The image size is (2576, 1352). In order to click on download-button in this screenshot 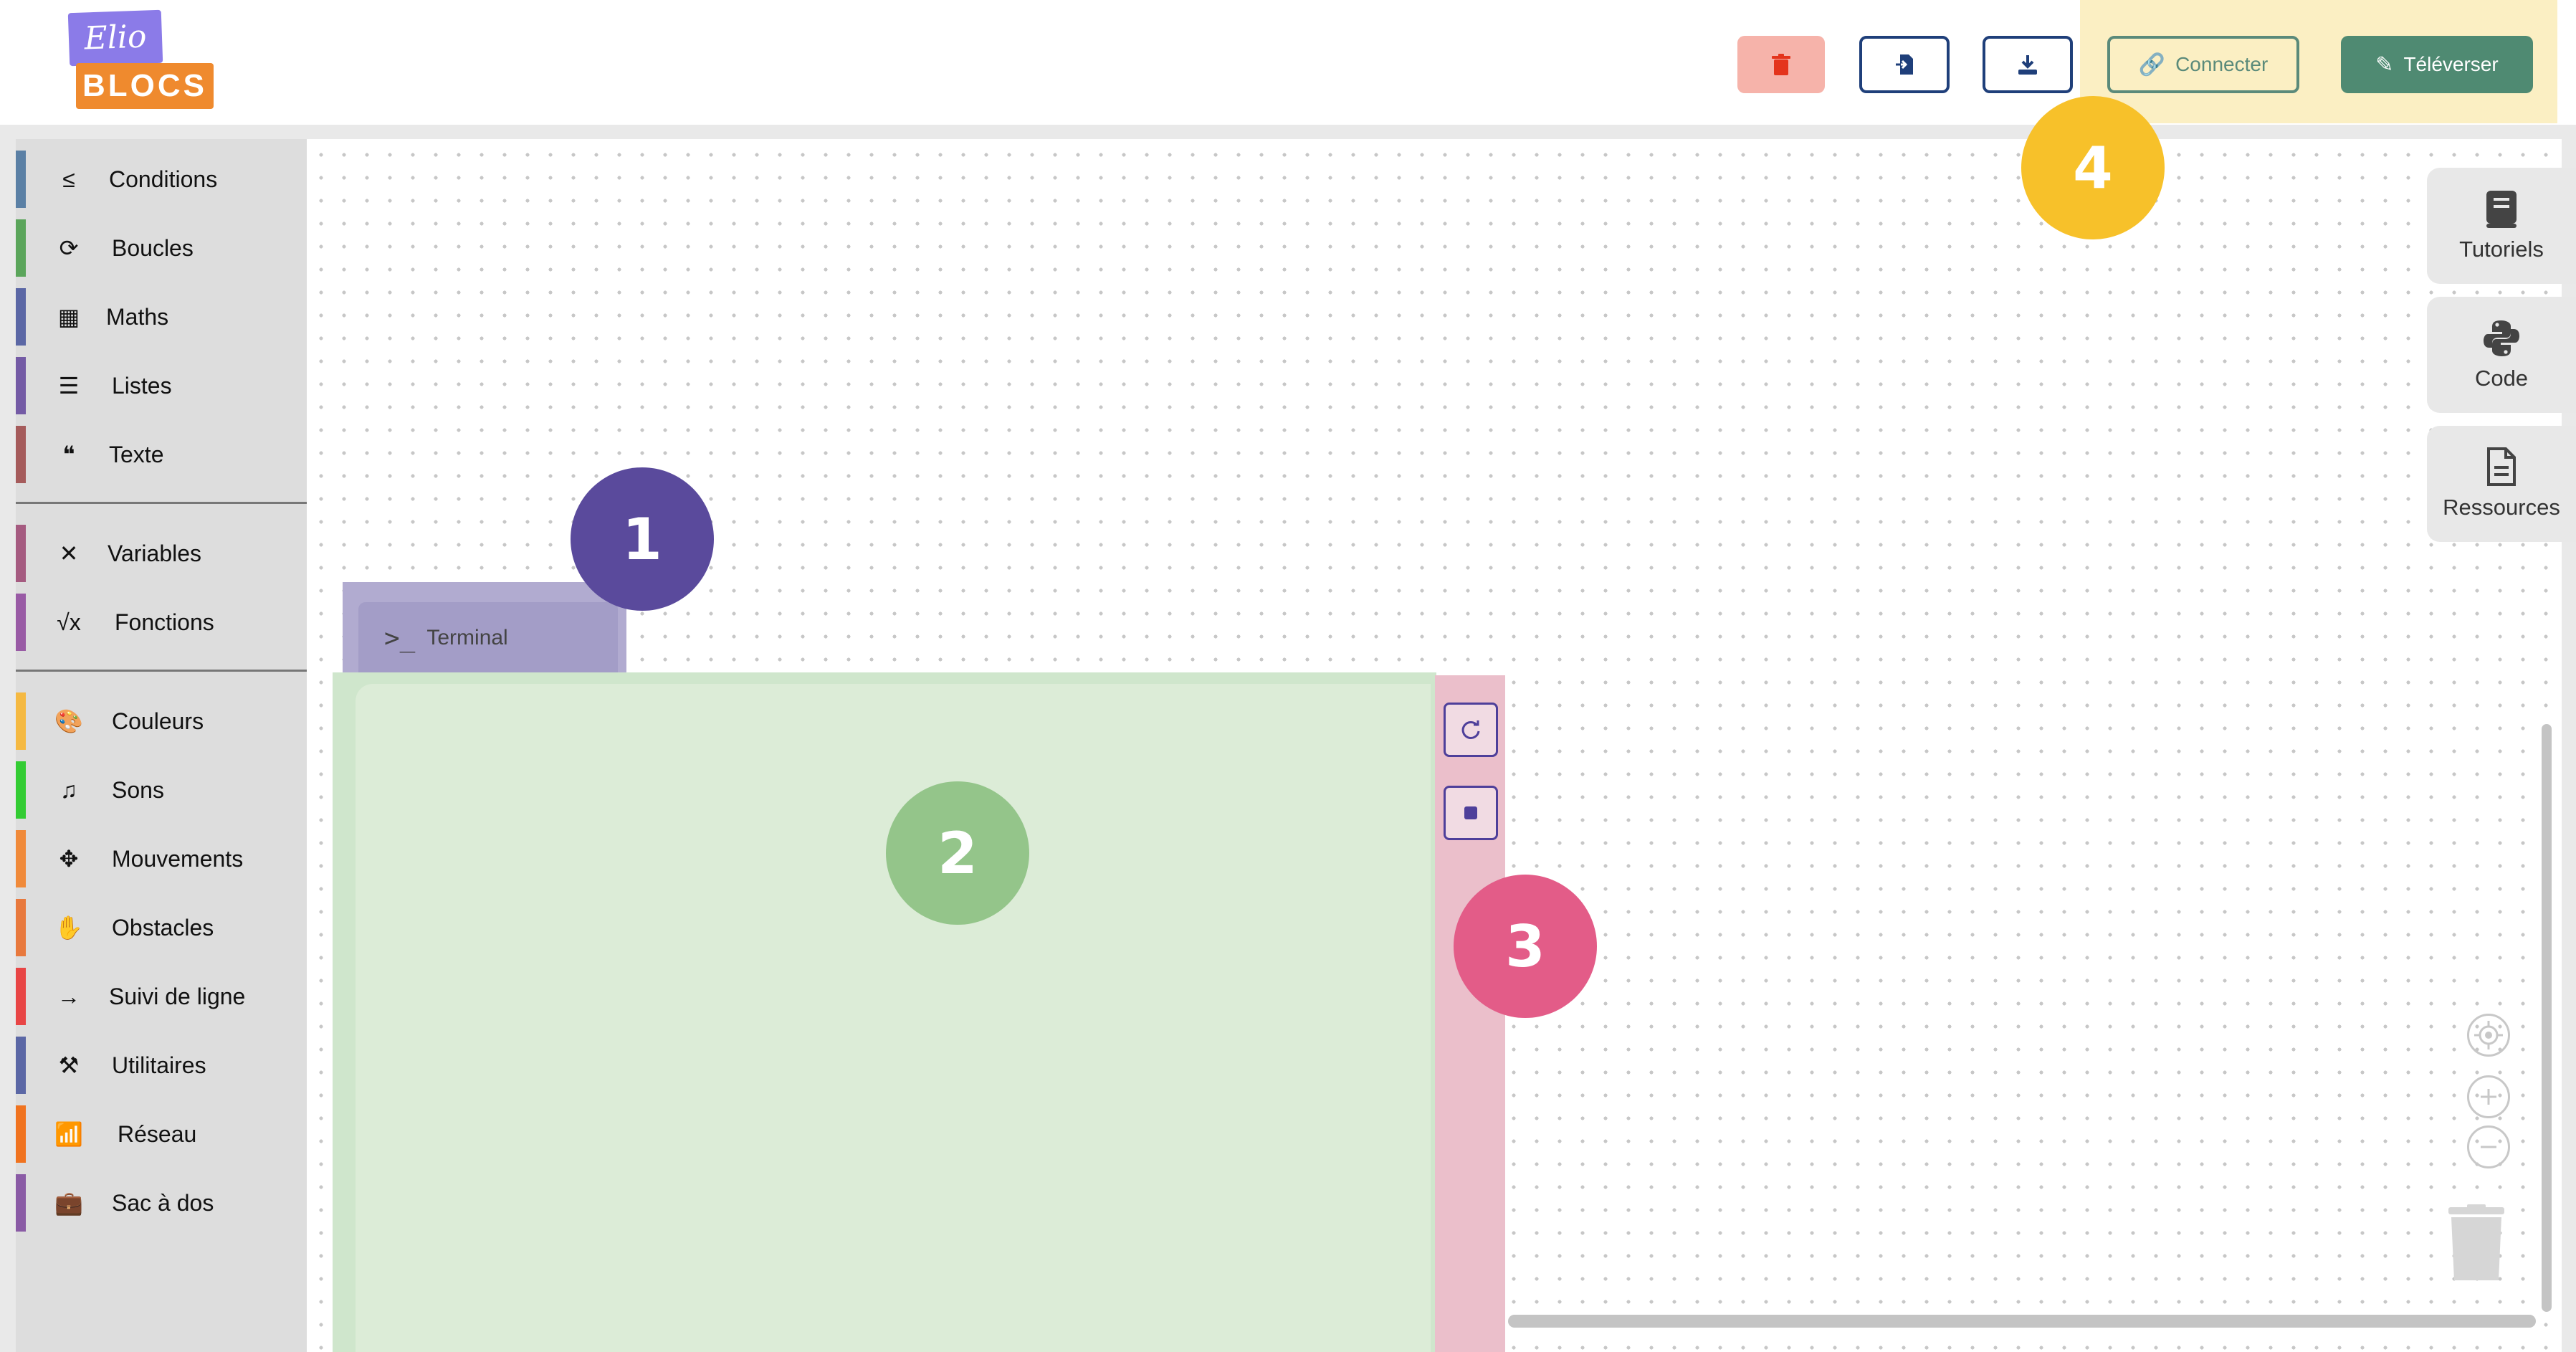, I will do `click(2028, 65)`.